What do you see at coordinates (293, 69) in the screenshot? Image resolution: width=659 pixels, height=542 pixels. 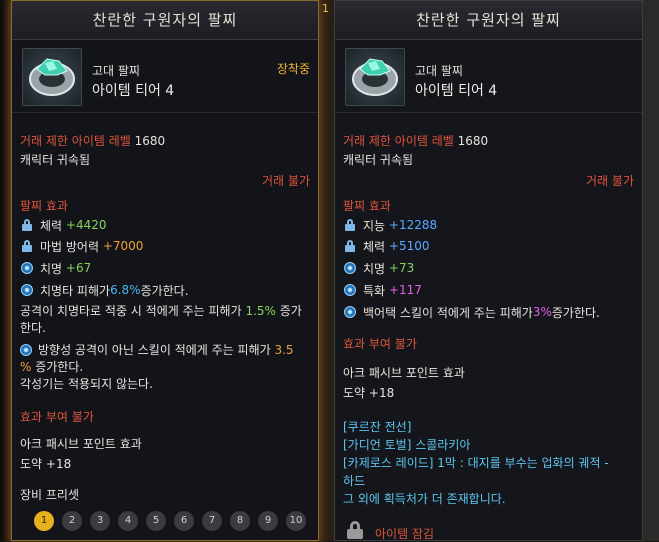 I see `equipped-badge: 장착중` at bounding box center [293, 69].